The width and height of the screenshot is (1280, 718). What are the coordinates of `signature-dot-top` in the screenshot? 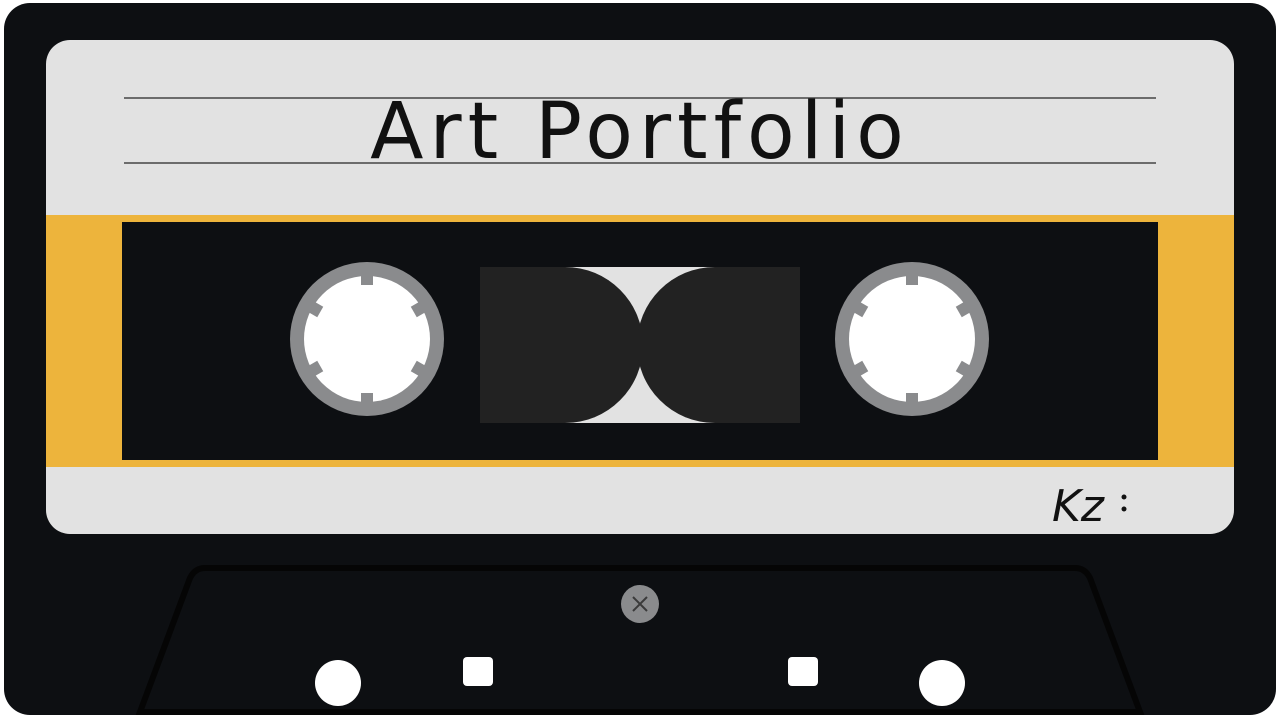 It's located at (1124, 497).